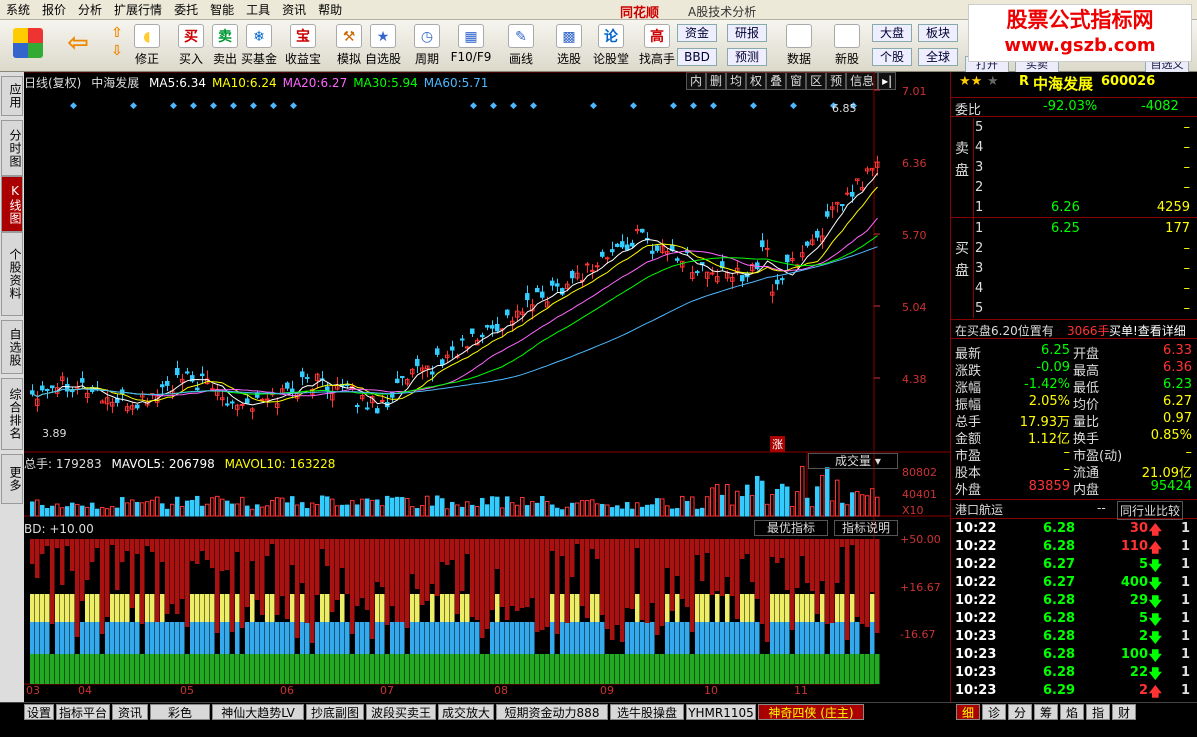 The width and height of the screenshot is (1197, 737). I want to click on bottom-tab-1: 指标平台, so click(83, 712).